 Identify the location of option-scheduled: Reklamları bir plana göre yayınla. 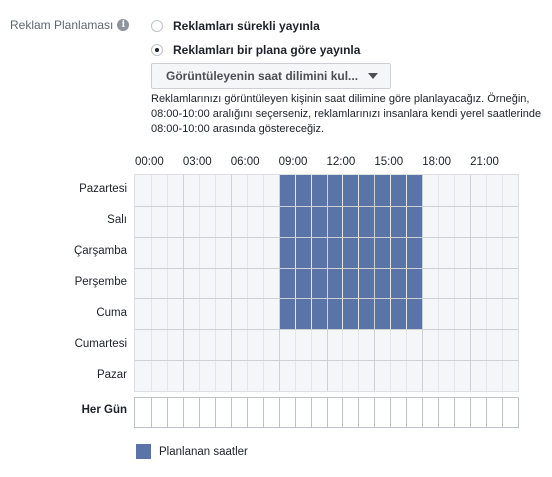
(255, 50).